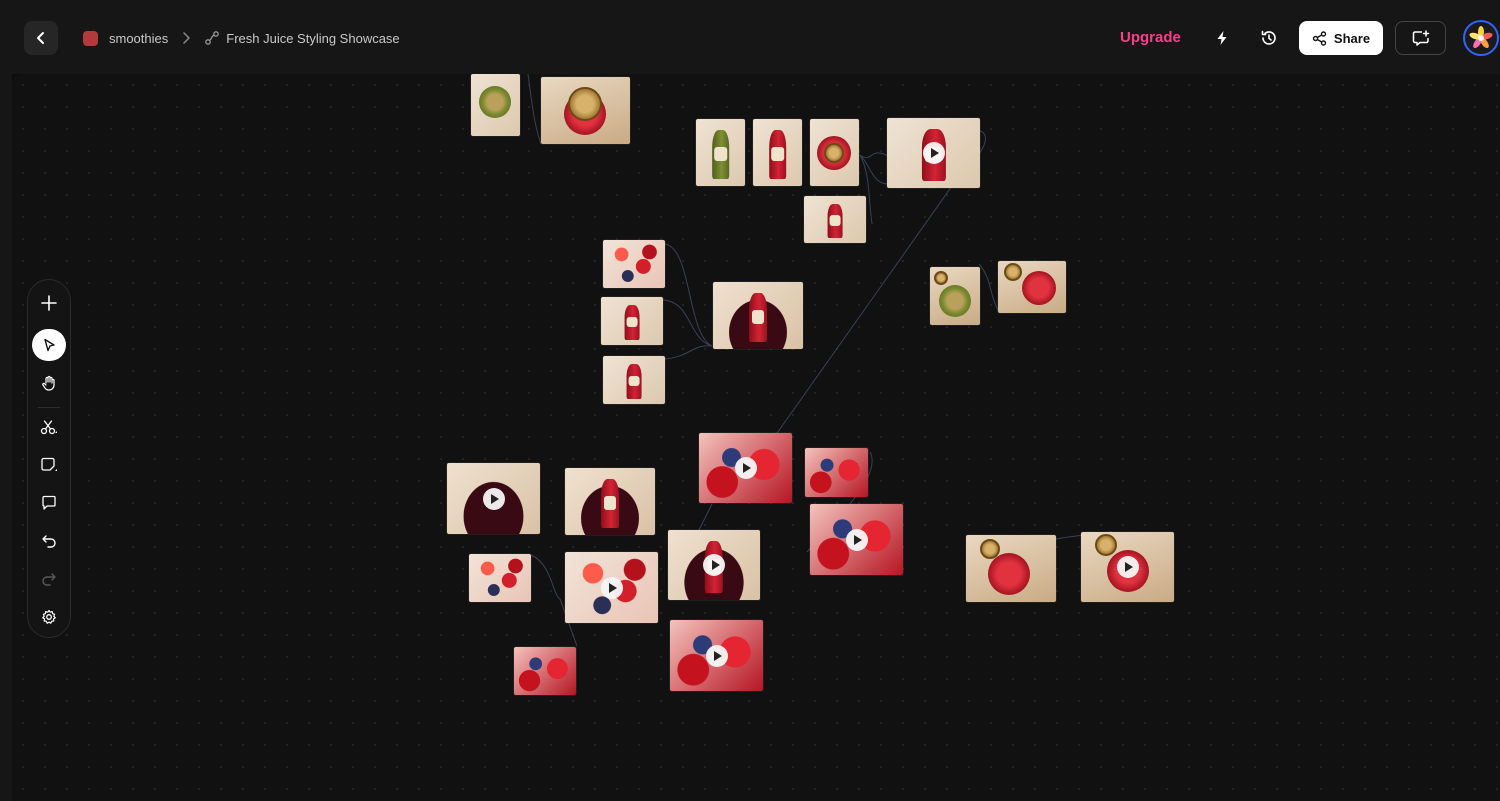 The image size is (1500, 801). What do you see at coordinates (634, 264) in the screenshot?
I see `image-node-berry-cluster` at bounding box center [634, 264].